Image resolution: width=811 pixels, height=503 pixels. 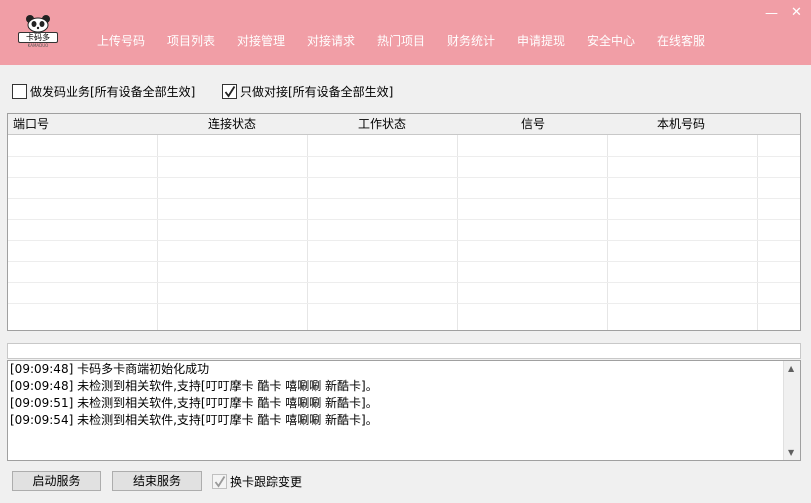 What do you see at coordinates (113, 91) in the screenshot?
I see `send-code-label: 做发码业务[所有设备全部生效]` at bounding box center [113, 91].